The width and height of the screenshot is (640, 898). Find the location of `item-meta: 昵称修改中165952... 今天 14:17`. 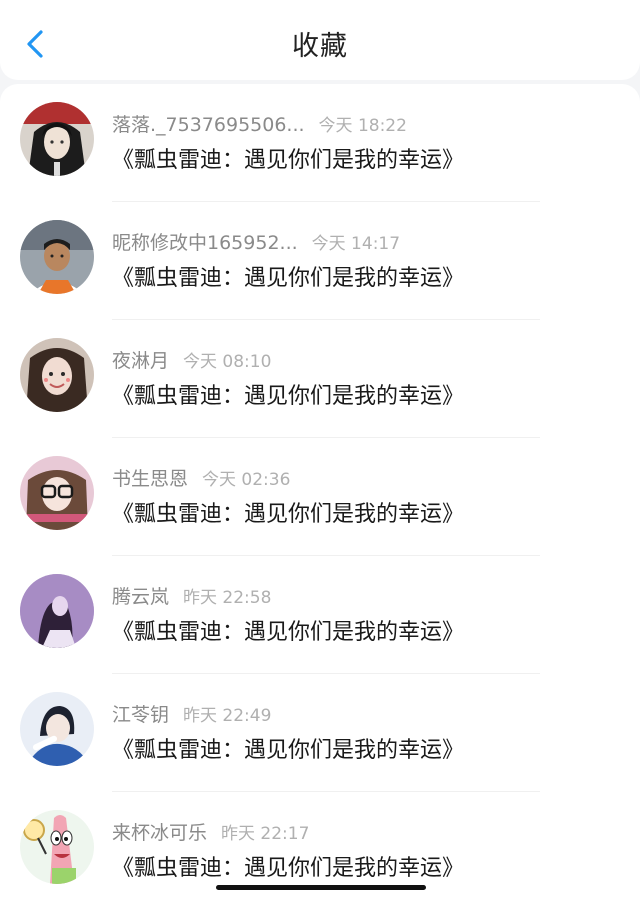

item-meta: 昵称修改中165952... 今天 14:17 is located at coordinates (256, 241).